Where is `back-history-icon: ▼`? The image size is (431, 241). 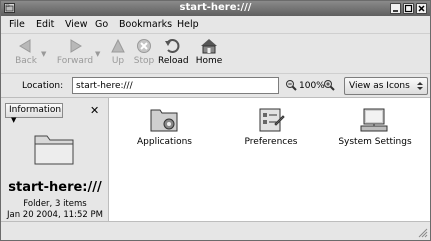
back-history-icon: ▼ is located at coordinates (43, 54).